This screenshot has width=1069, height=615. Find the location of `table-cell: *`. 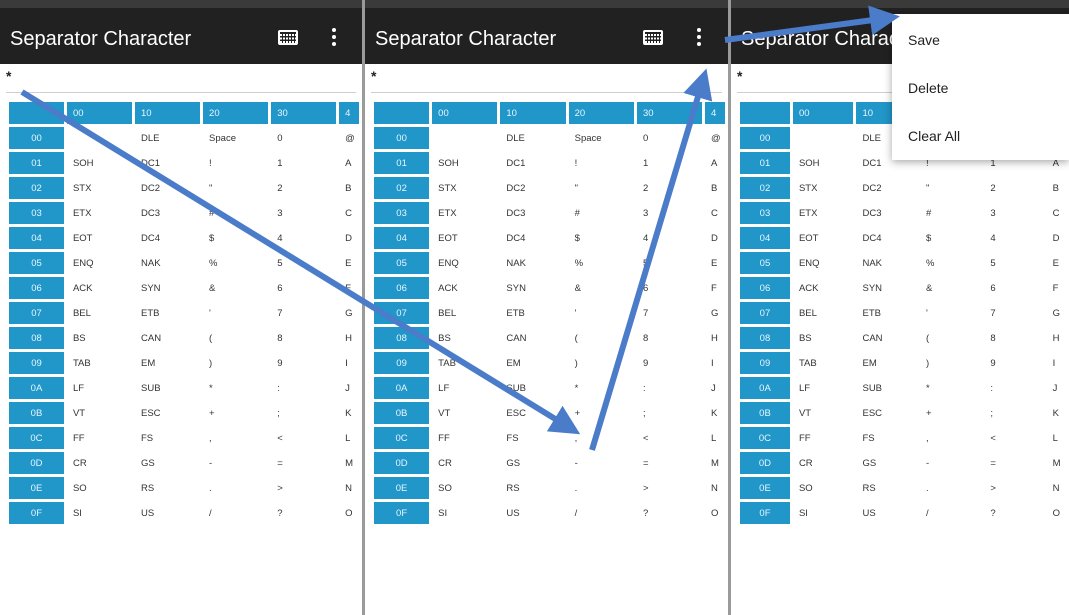

table-cell: * is located at coordinates (235, 388).